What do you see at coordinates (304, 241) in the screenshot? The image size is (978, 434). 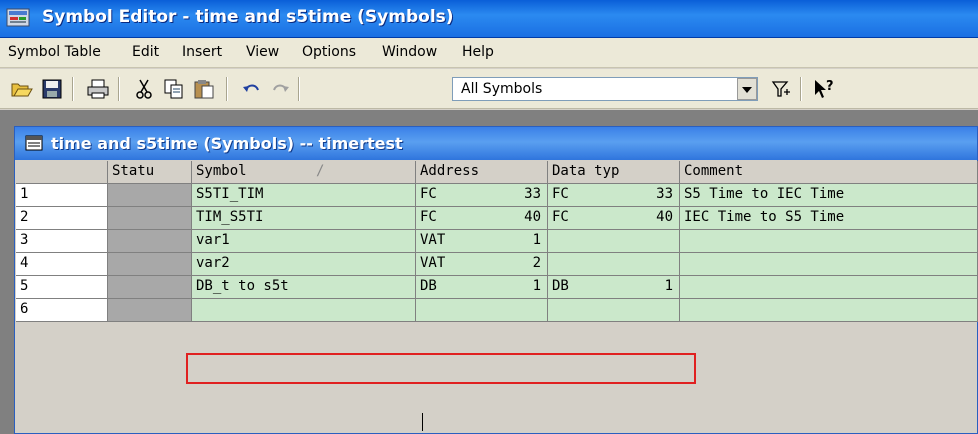 I see `symbol-cell: var1` at bounding box center [304, 241].